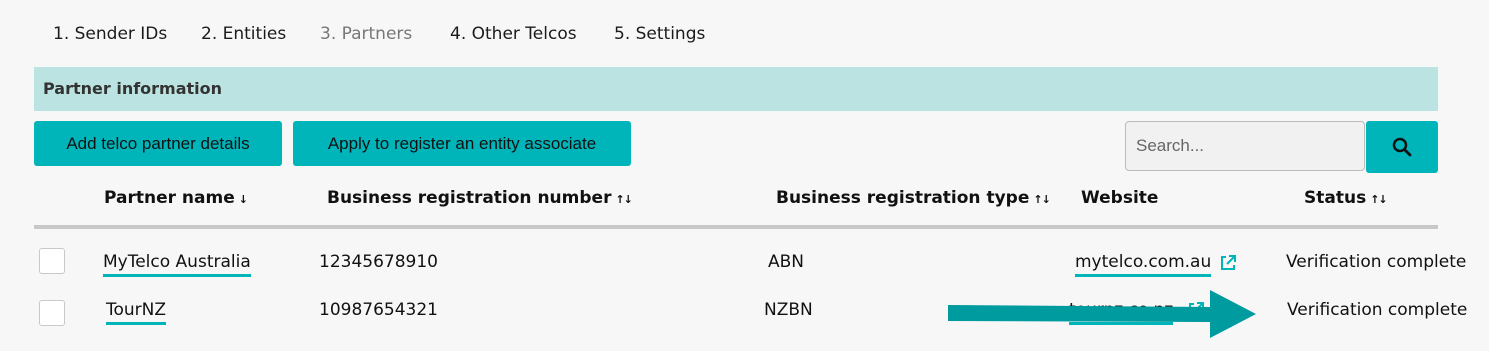 This screenshot has height=351, width=1489. What do you see at coordinates (913, 198) in the screenshot?
I see `column-header-brt: Business registration type ↑↓` at bounding box center [913, 198].